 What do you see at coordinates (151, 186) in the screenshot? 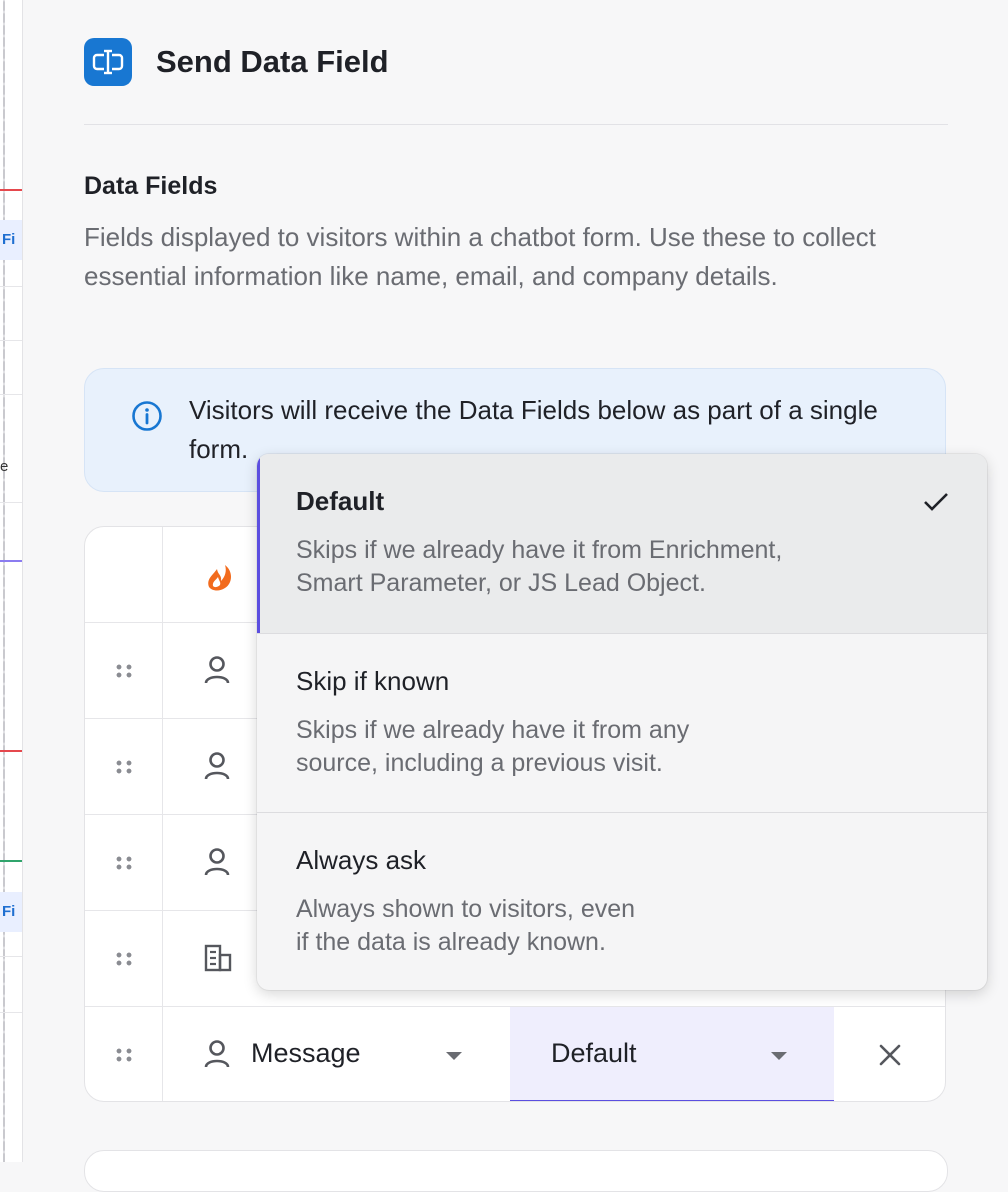
I see `section-title: Data Fields` at bounding box center [151, 186].